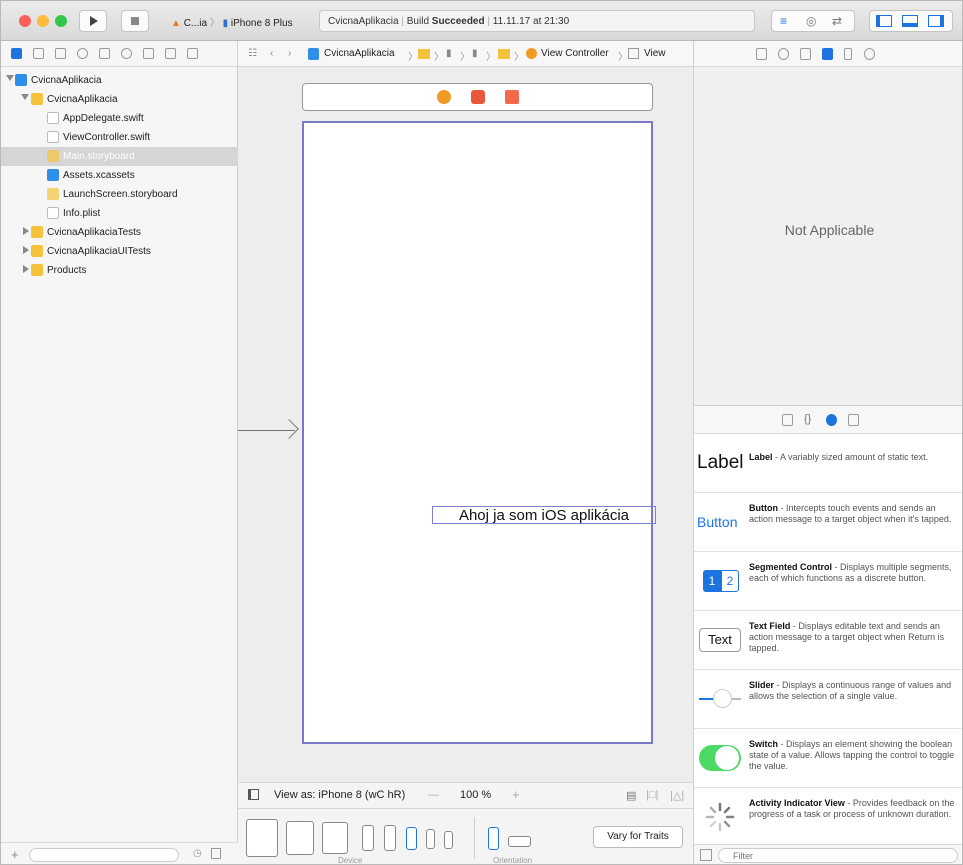 The width and height of the screenshot is (963, 865). Describe the element at coordinates (335, 838) in the screenshot. I see `device-ipad-icon` at that location.